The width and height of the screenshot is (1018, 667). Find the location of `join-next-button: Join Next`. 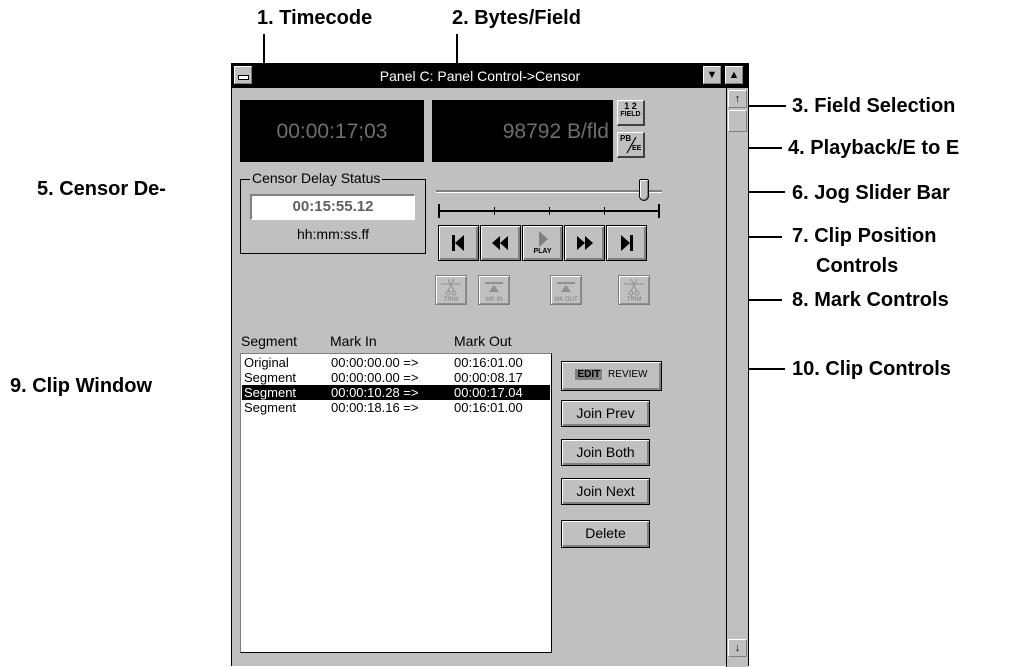

join-next-button: Join Next is located at coordinates (605, 491).